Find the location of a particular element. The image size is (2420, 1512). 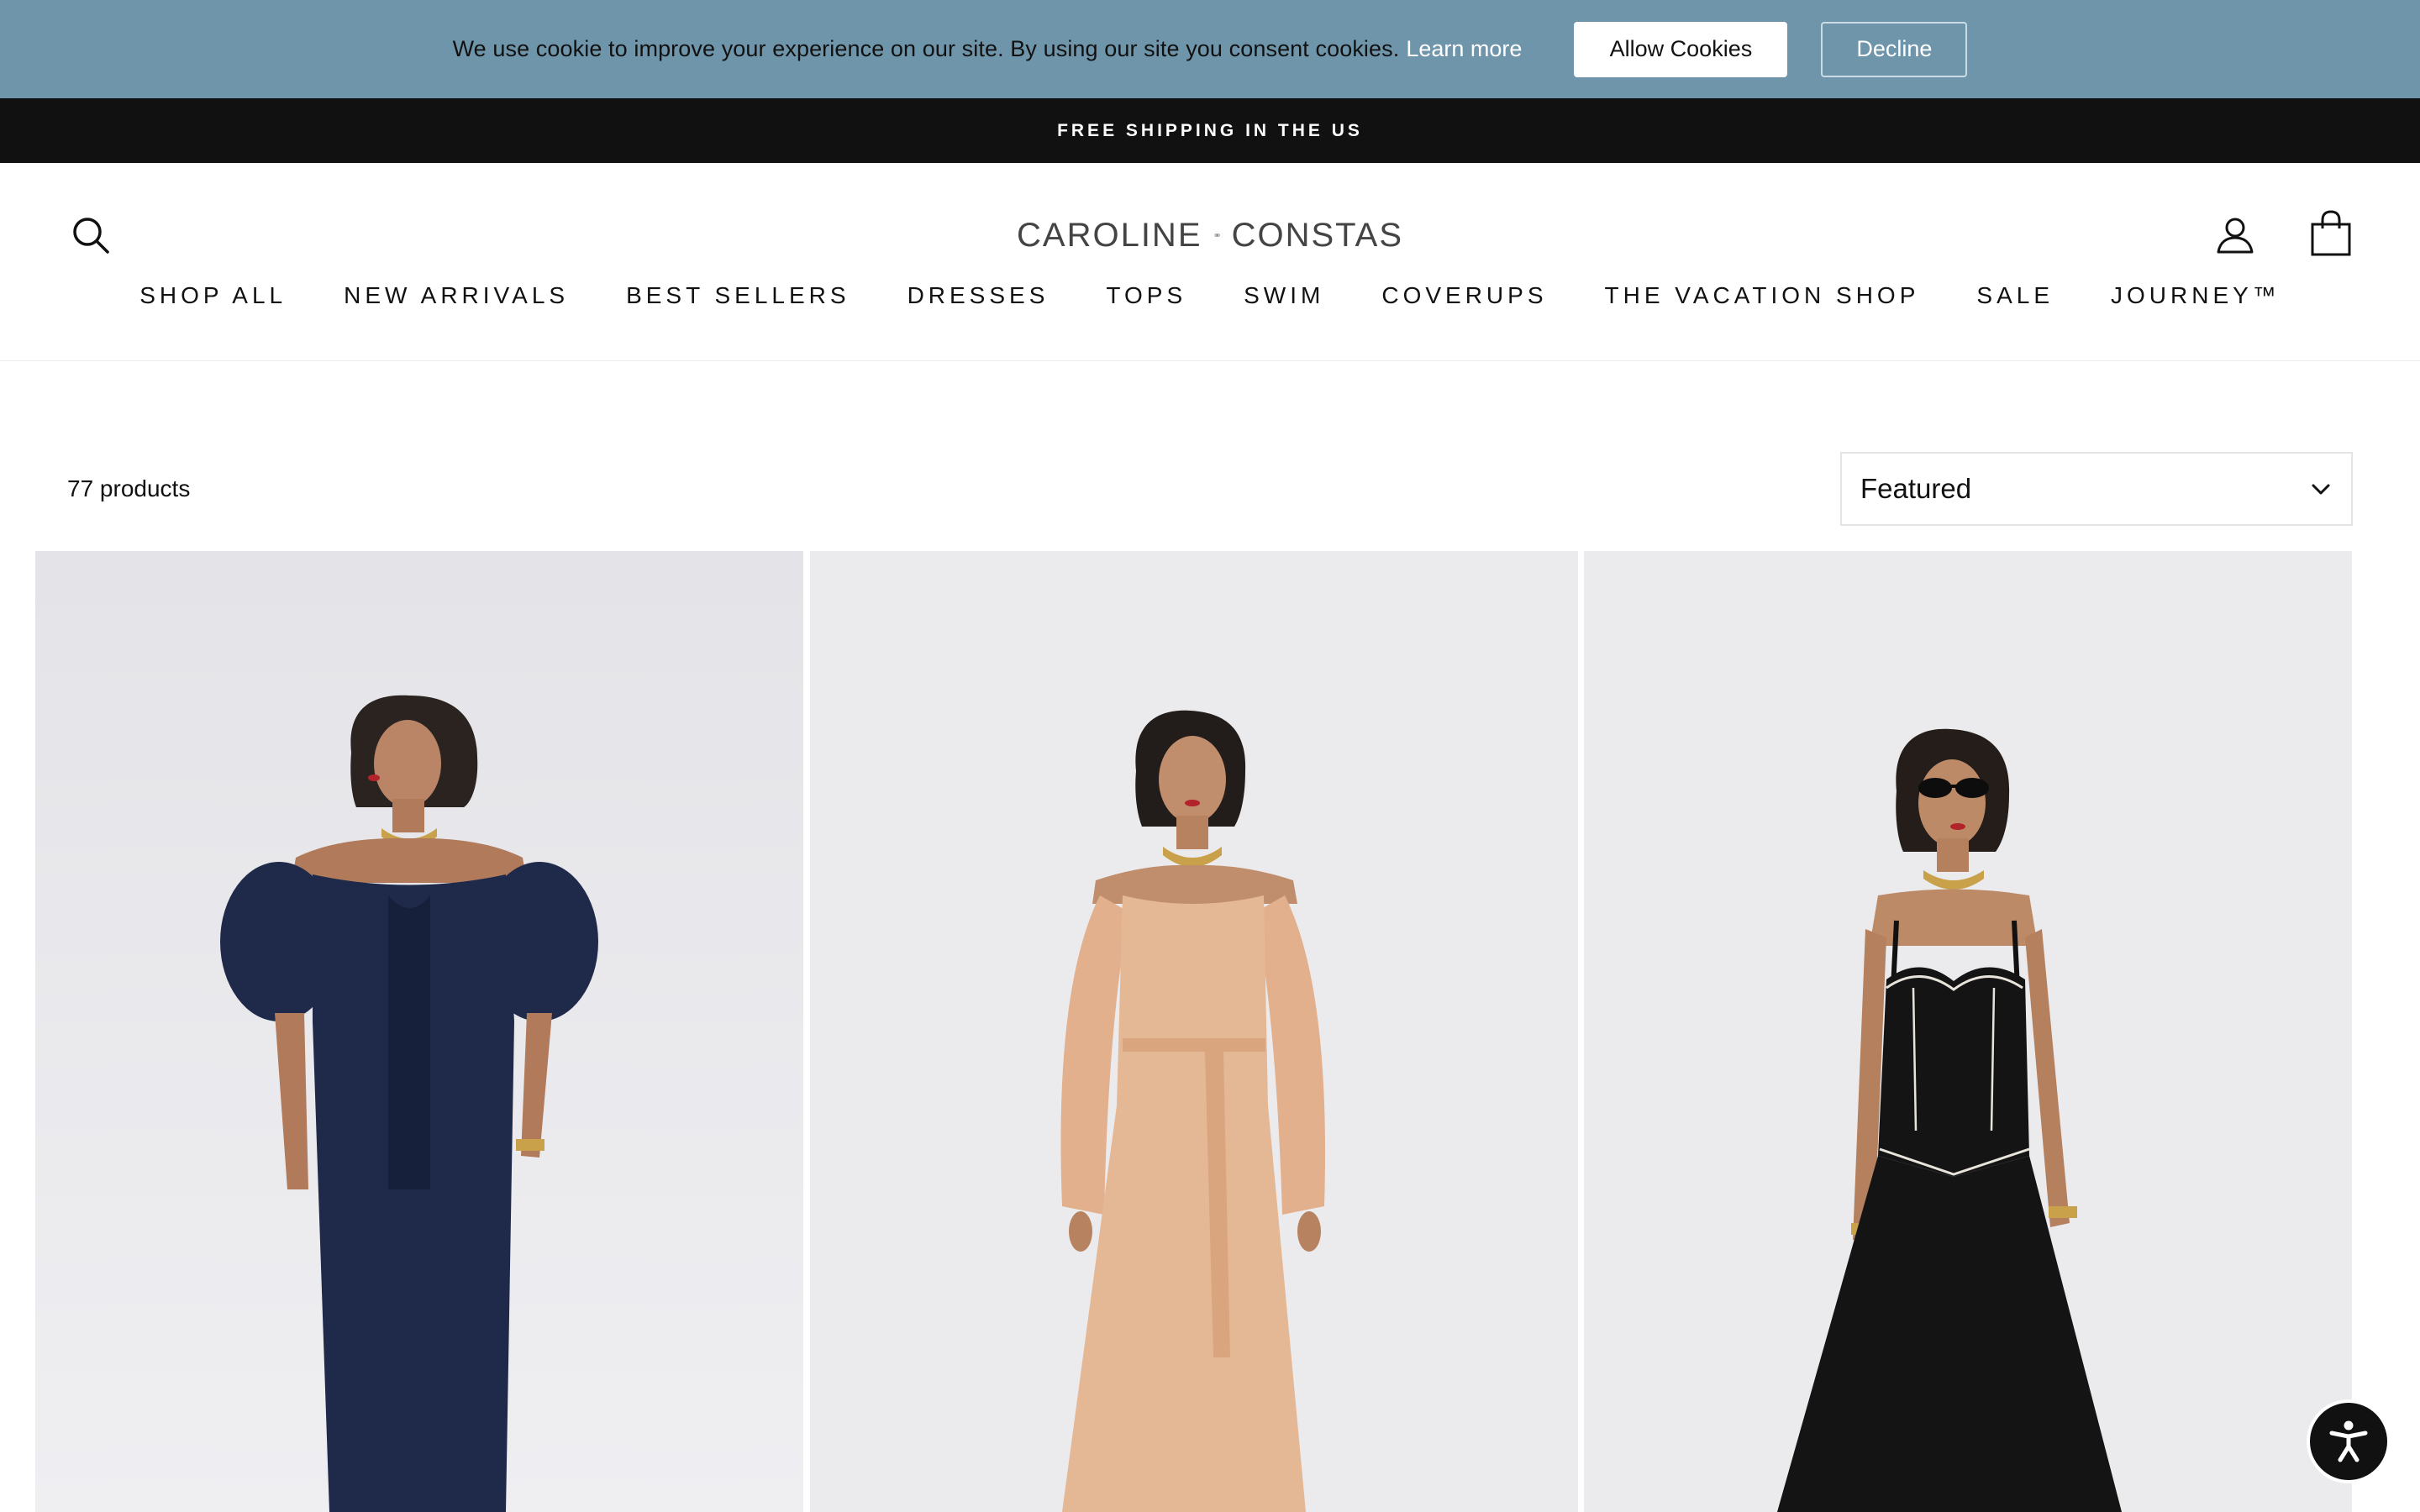

announcement-bar: FREE SHIPPING IN THE US is located at coordinates (1210, 130).